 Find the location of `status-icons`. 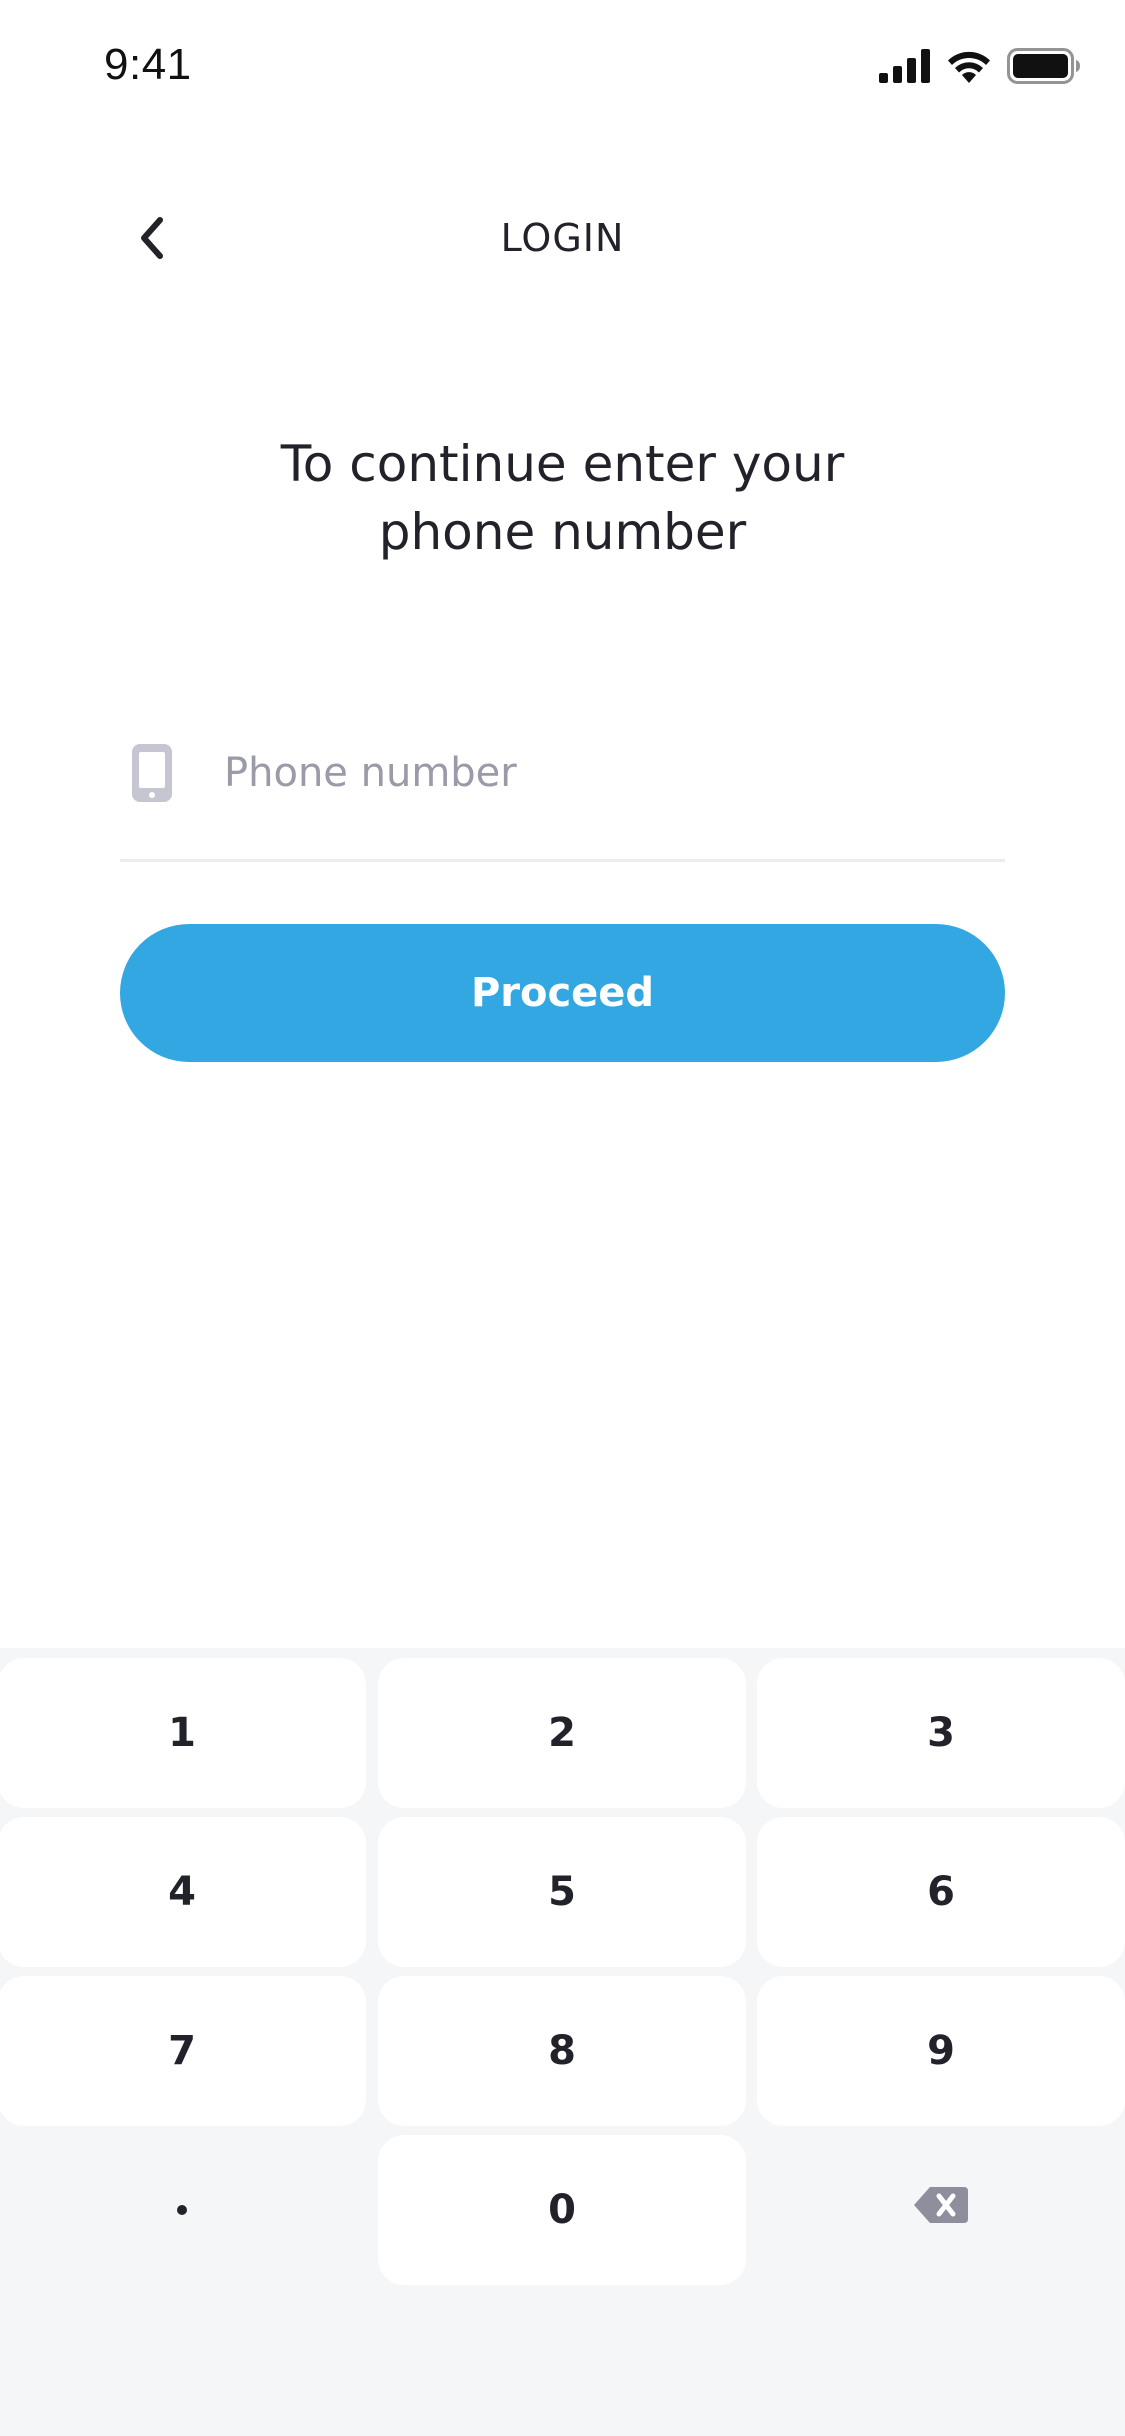

status-icons is located at coordinates (980, 68).